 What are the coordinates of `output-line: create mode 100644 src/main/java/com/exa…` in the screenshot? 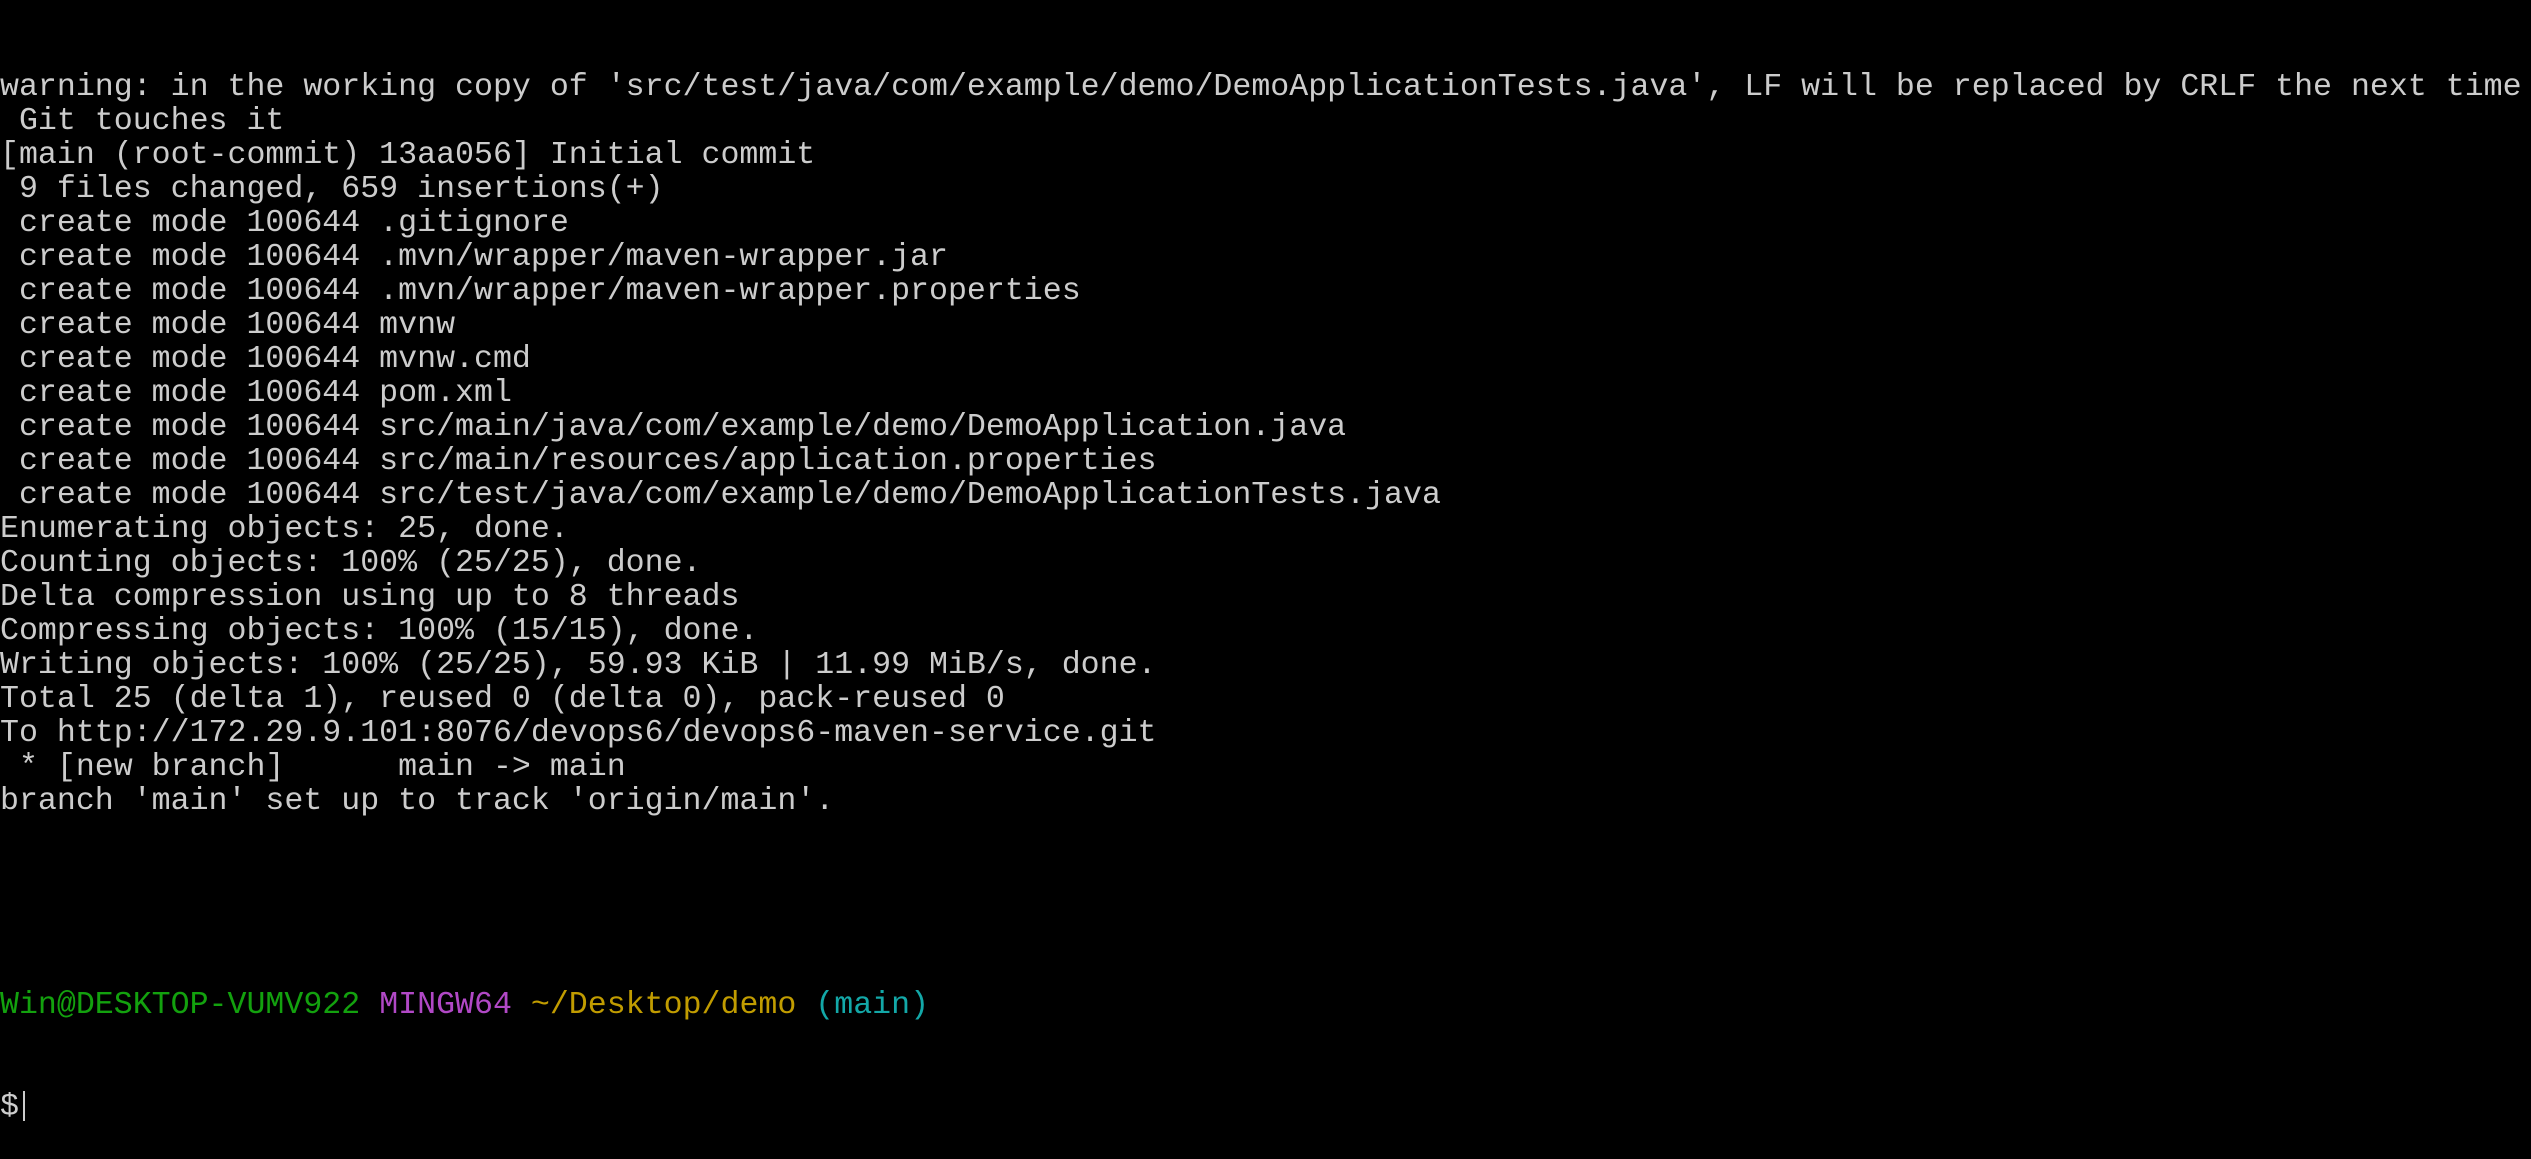 It's located at (673, 427).